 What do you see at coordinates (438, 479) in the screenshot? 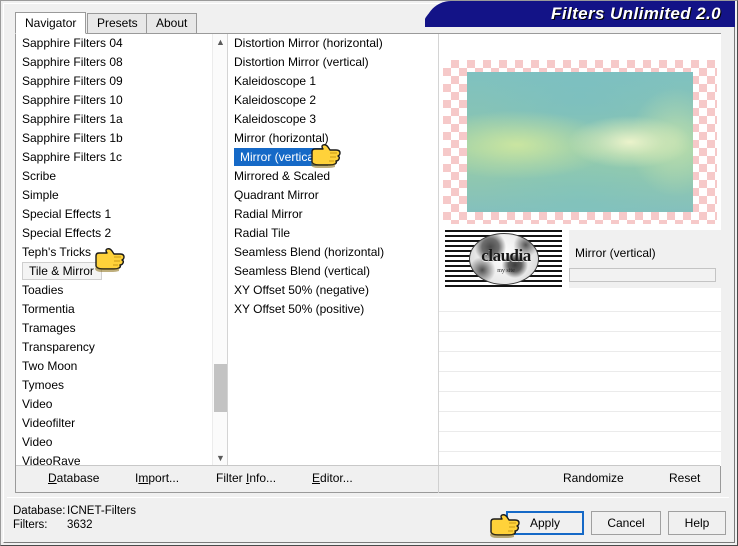
I see `command-bar-divider` at bounding box center [438, 479].